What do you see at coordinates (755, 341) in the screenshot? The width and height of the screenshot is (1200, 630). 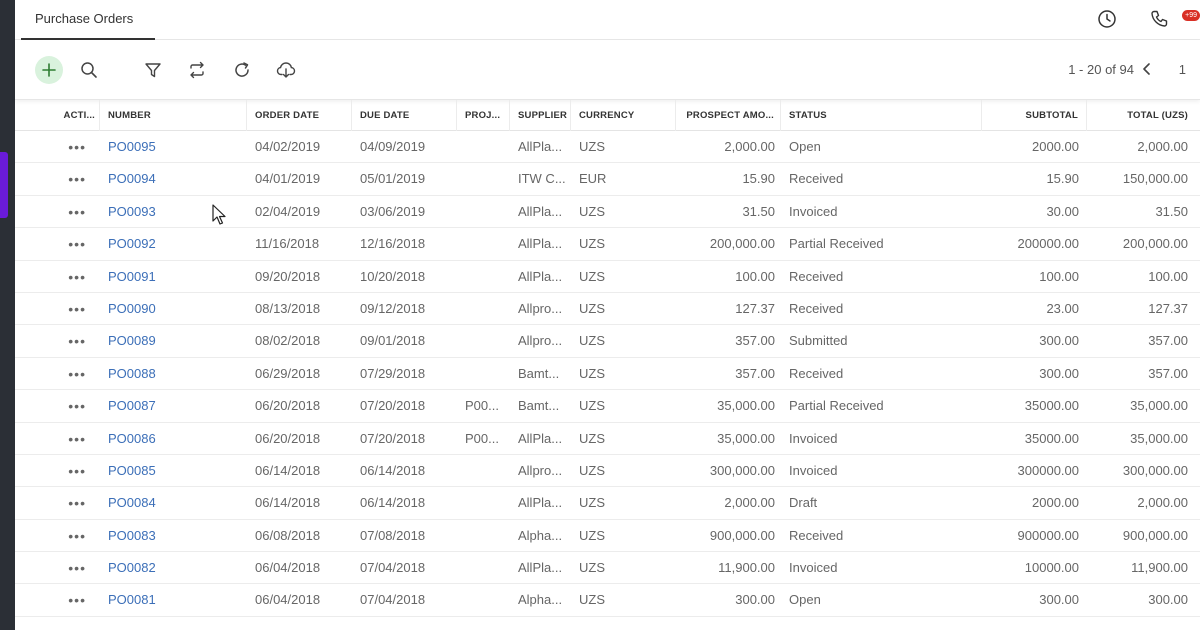 I see `prospect-amount-cell: 357.00` at bounding box center [755, 341].